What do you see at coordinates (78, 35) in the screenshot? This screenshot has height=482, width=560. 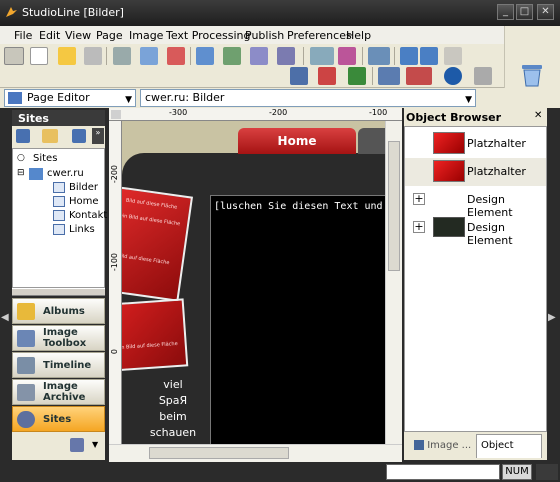 I see `menu-view: View` at bounding box center [78, 35].